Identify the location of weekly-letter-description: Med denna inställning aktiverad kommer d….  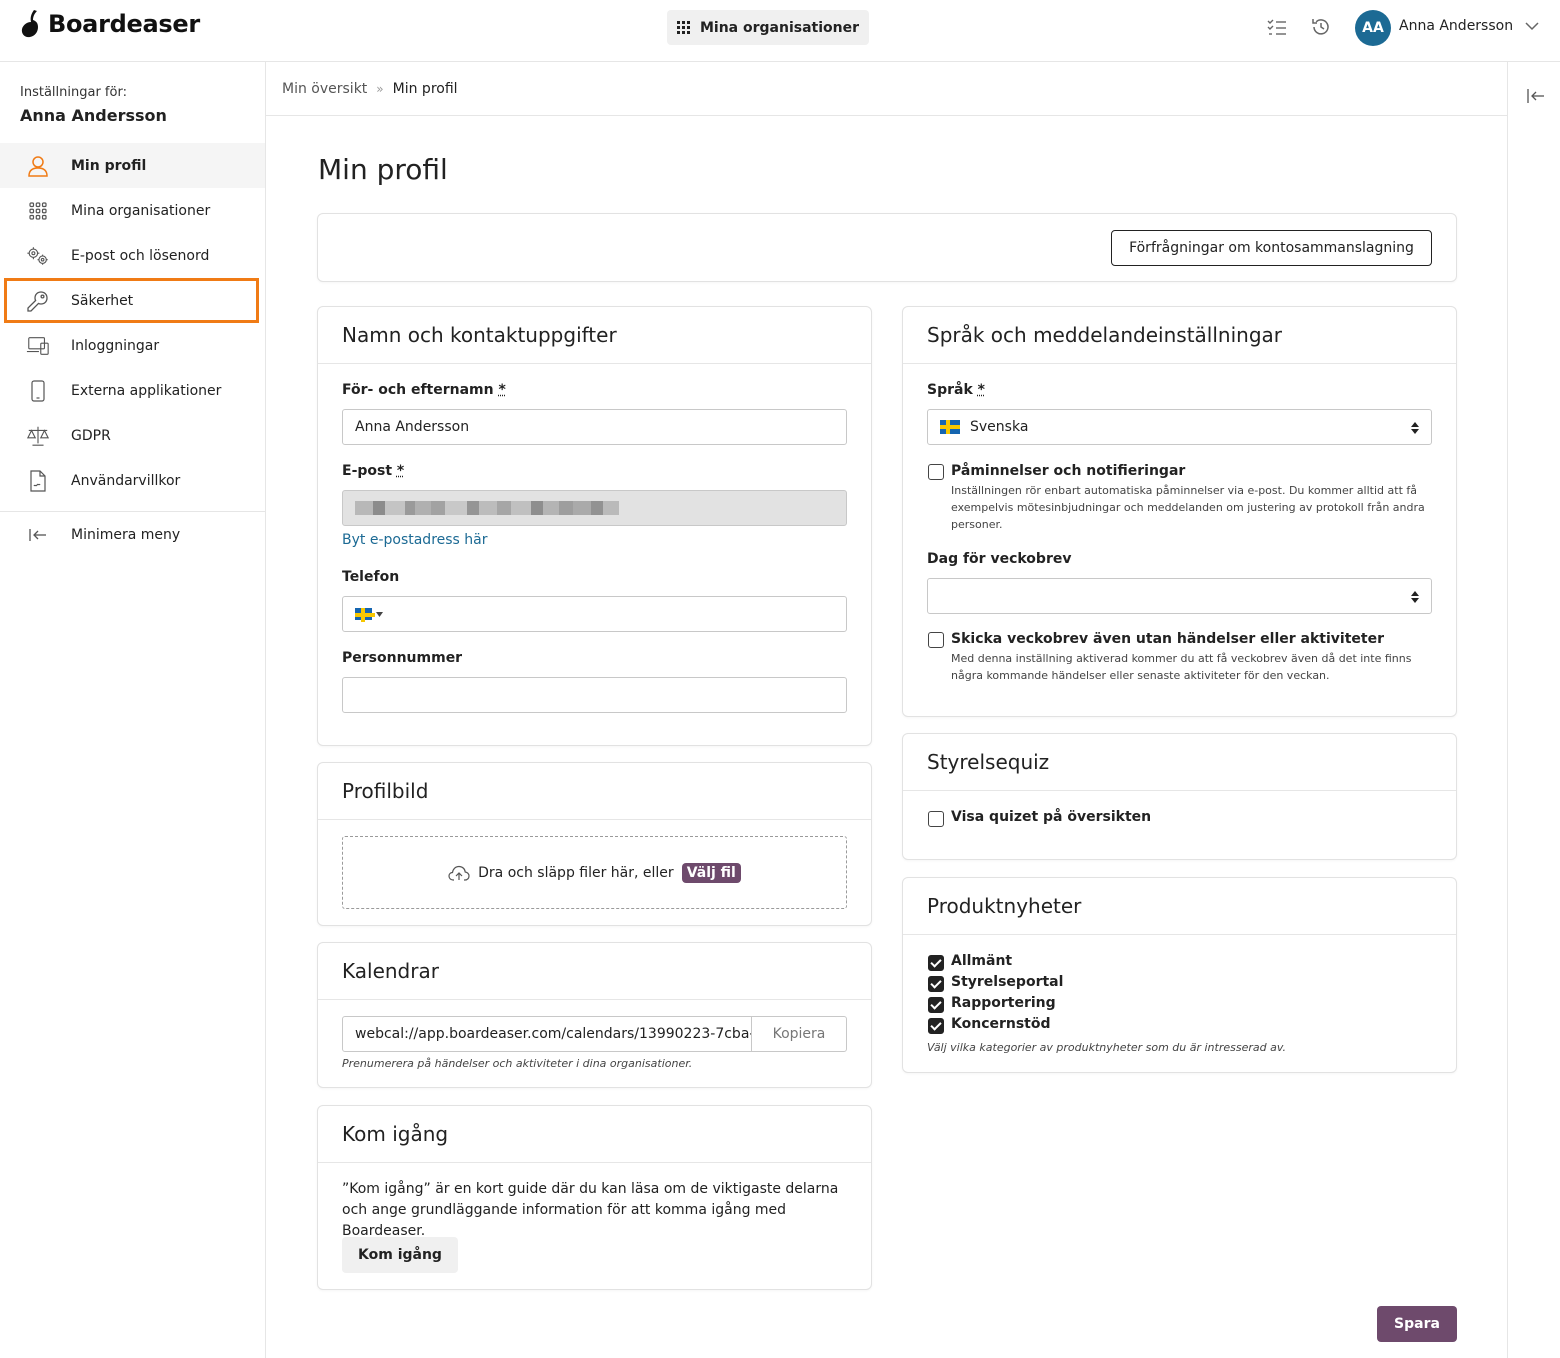
(1181, 667).